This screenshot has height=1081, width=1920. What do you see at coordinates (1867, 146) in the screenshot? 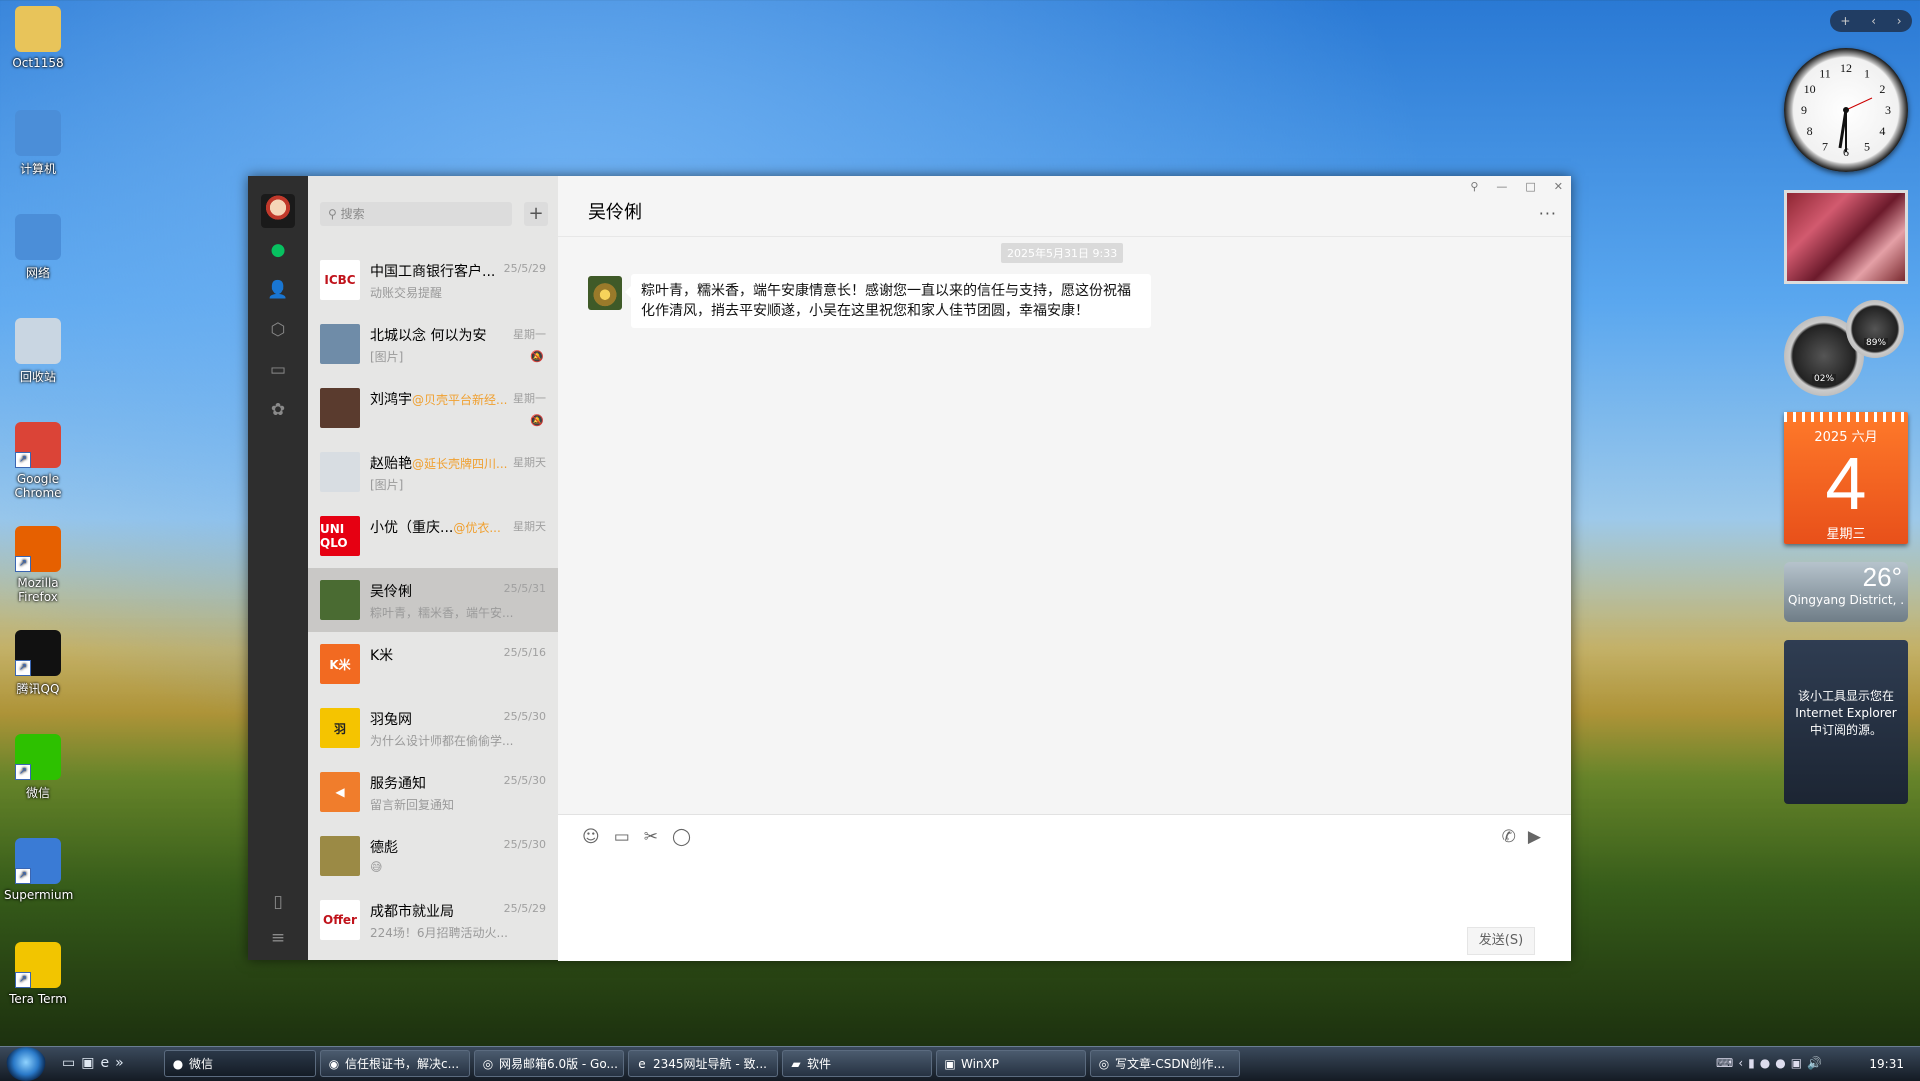
I see `clock-number: 5` at bounding box center [1867, 146].